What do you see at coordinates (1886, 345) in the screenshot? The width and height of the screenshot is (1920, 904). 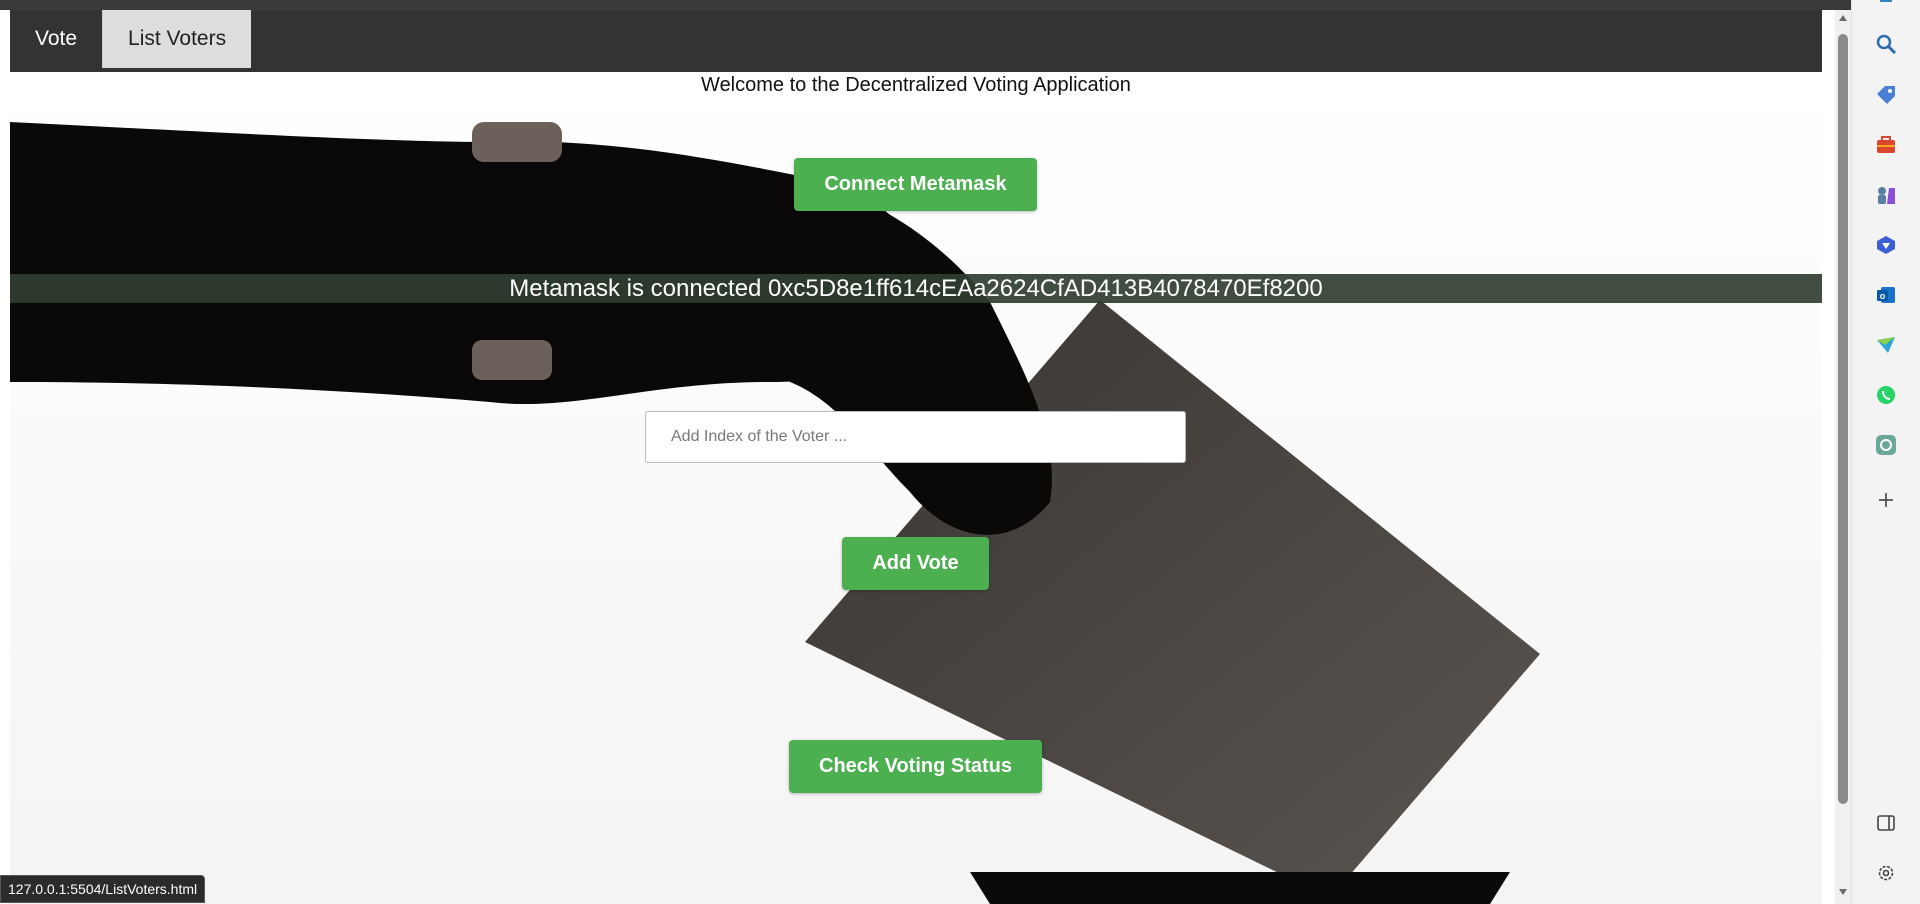 I see `send-icon` at bounding box center [1886, 345].